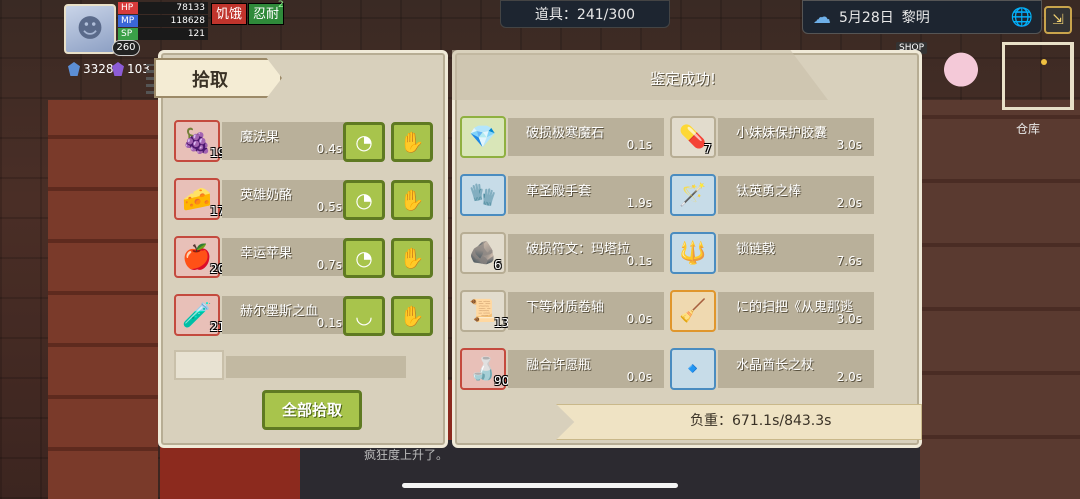 Image resolution: width=1080 pixels, height=499 pixels. Describe the element at coordinates (915, 18) in the screenshot. I see `time-of-day-text: 黎明` at that location.